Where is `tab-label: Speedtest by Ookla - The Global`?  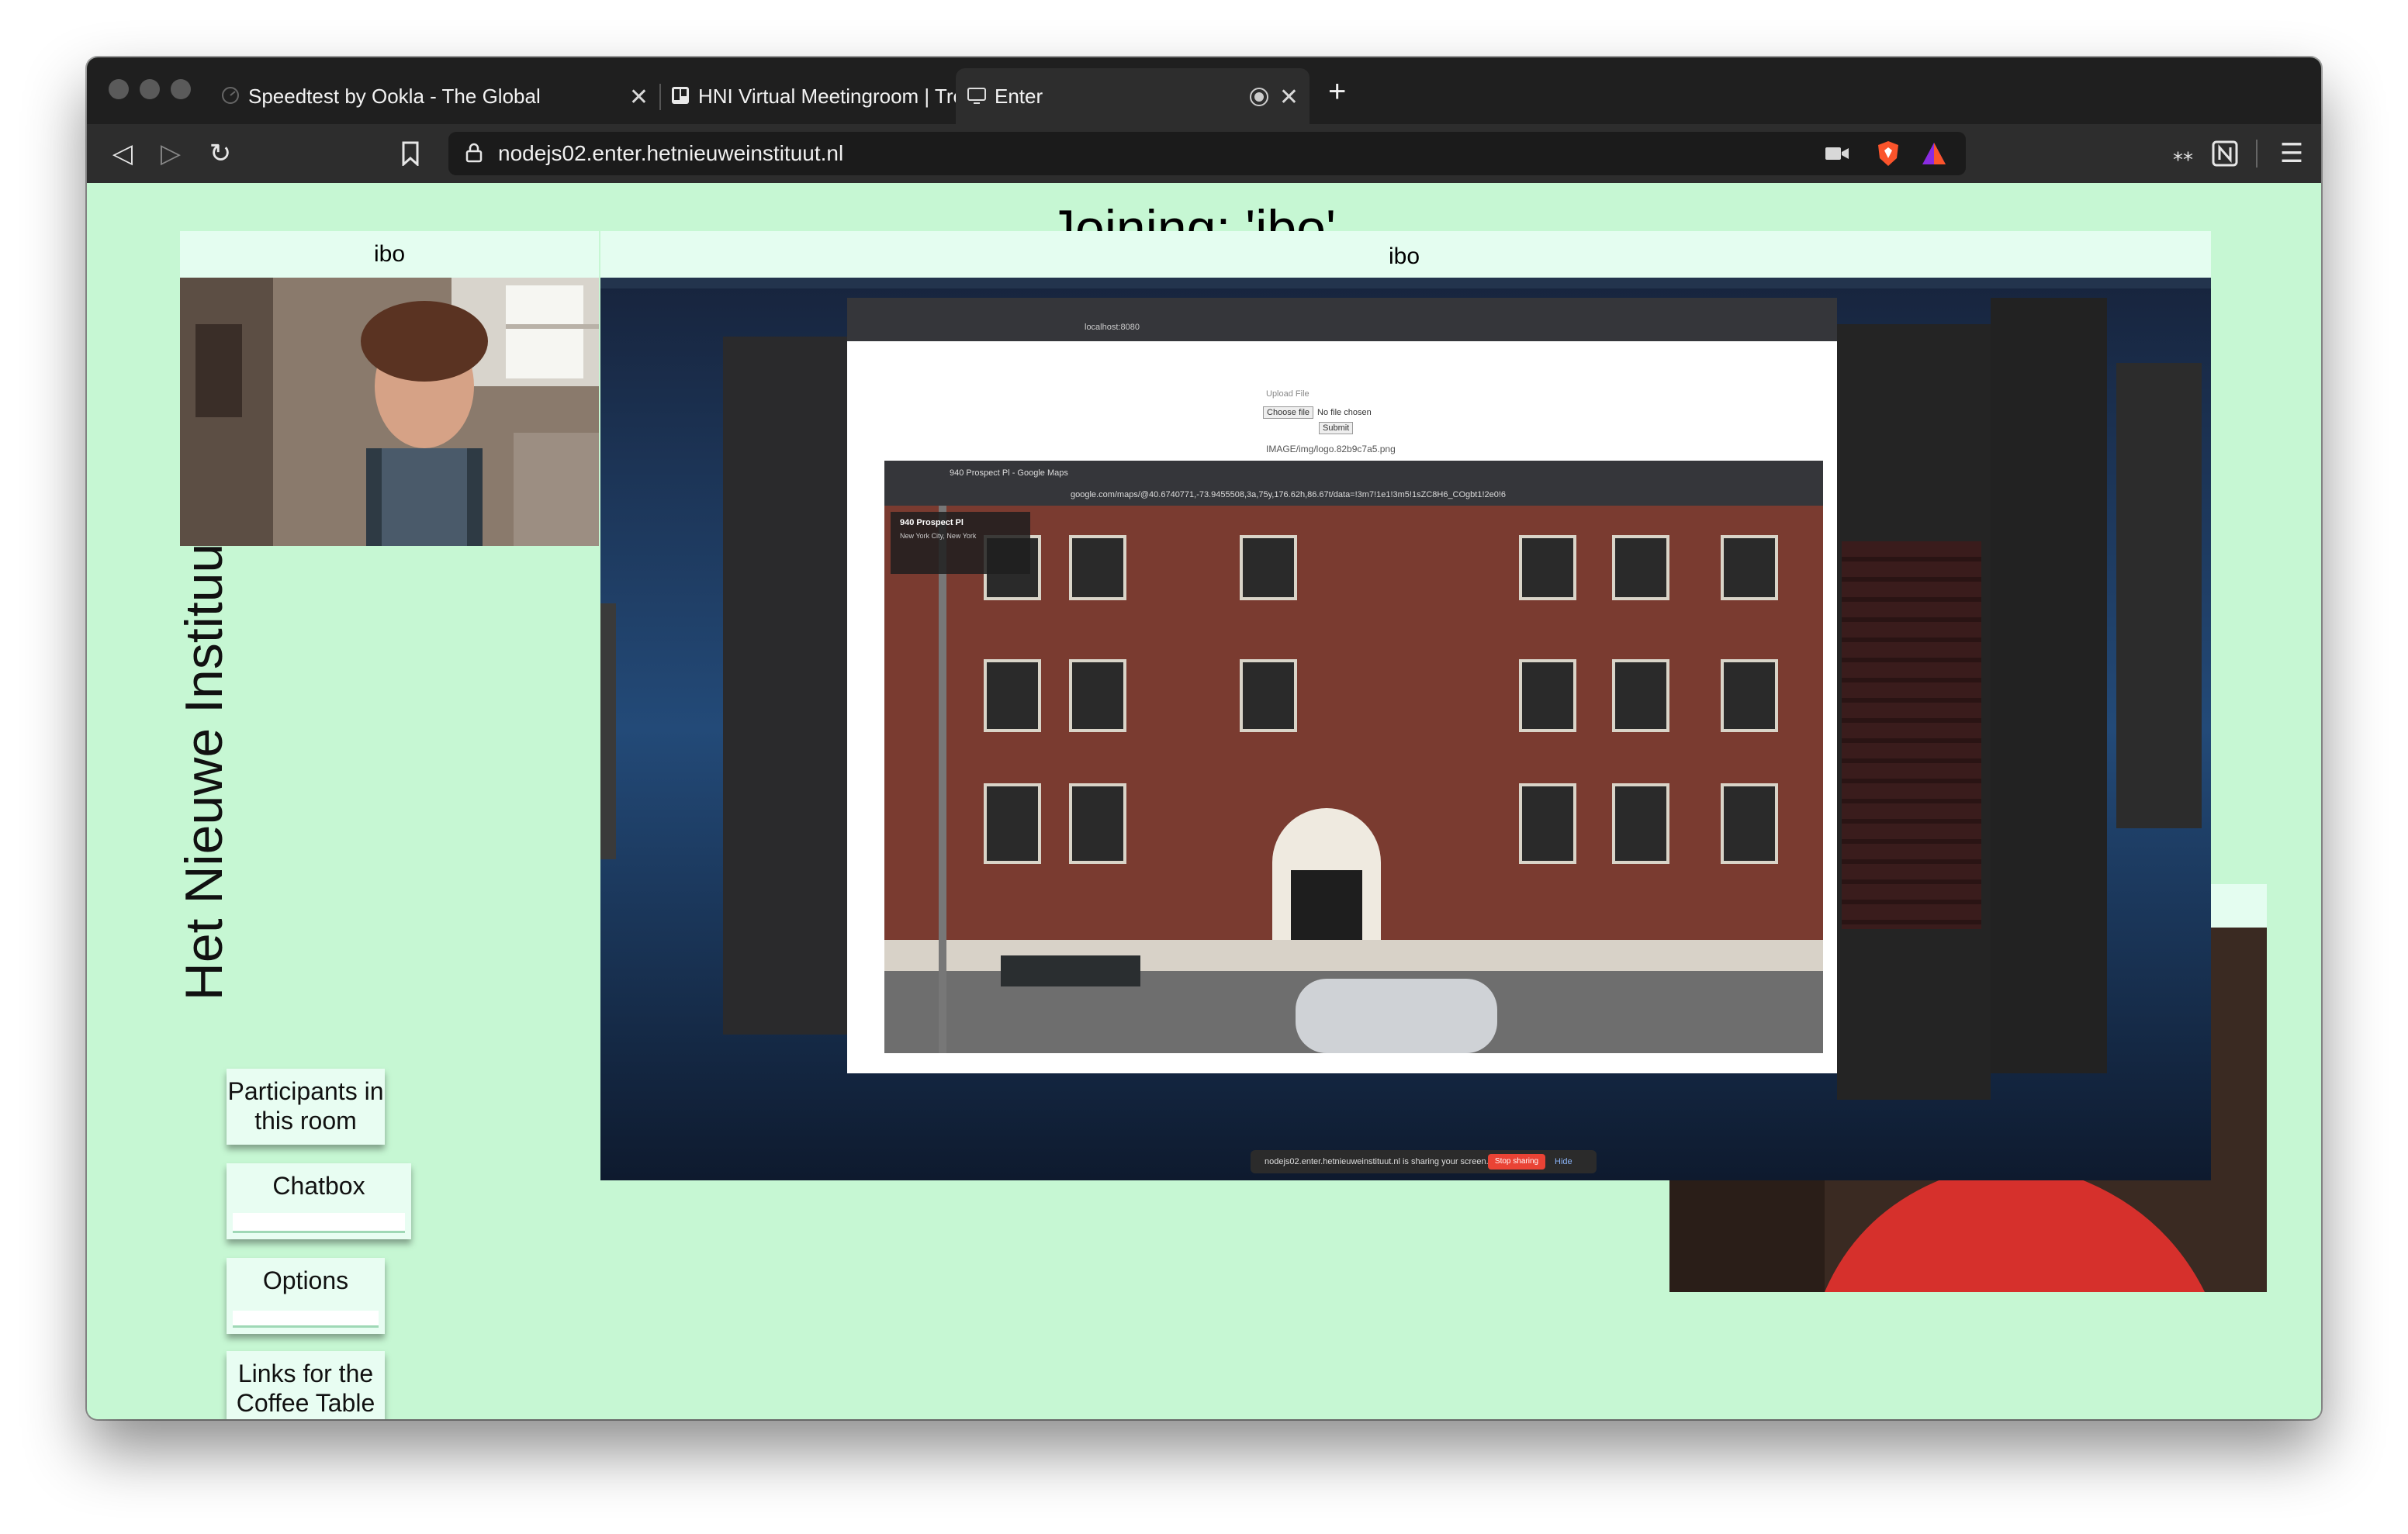
tab-label: Speedtest by Ookla - The Global is located at coordinates (394, 96).